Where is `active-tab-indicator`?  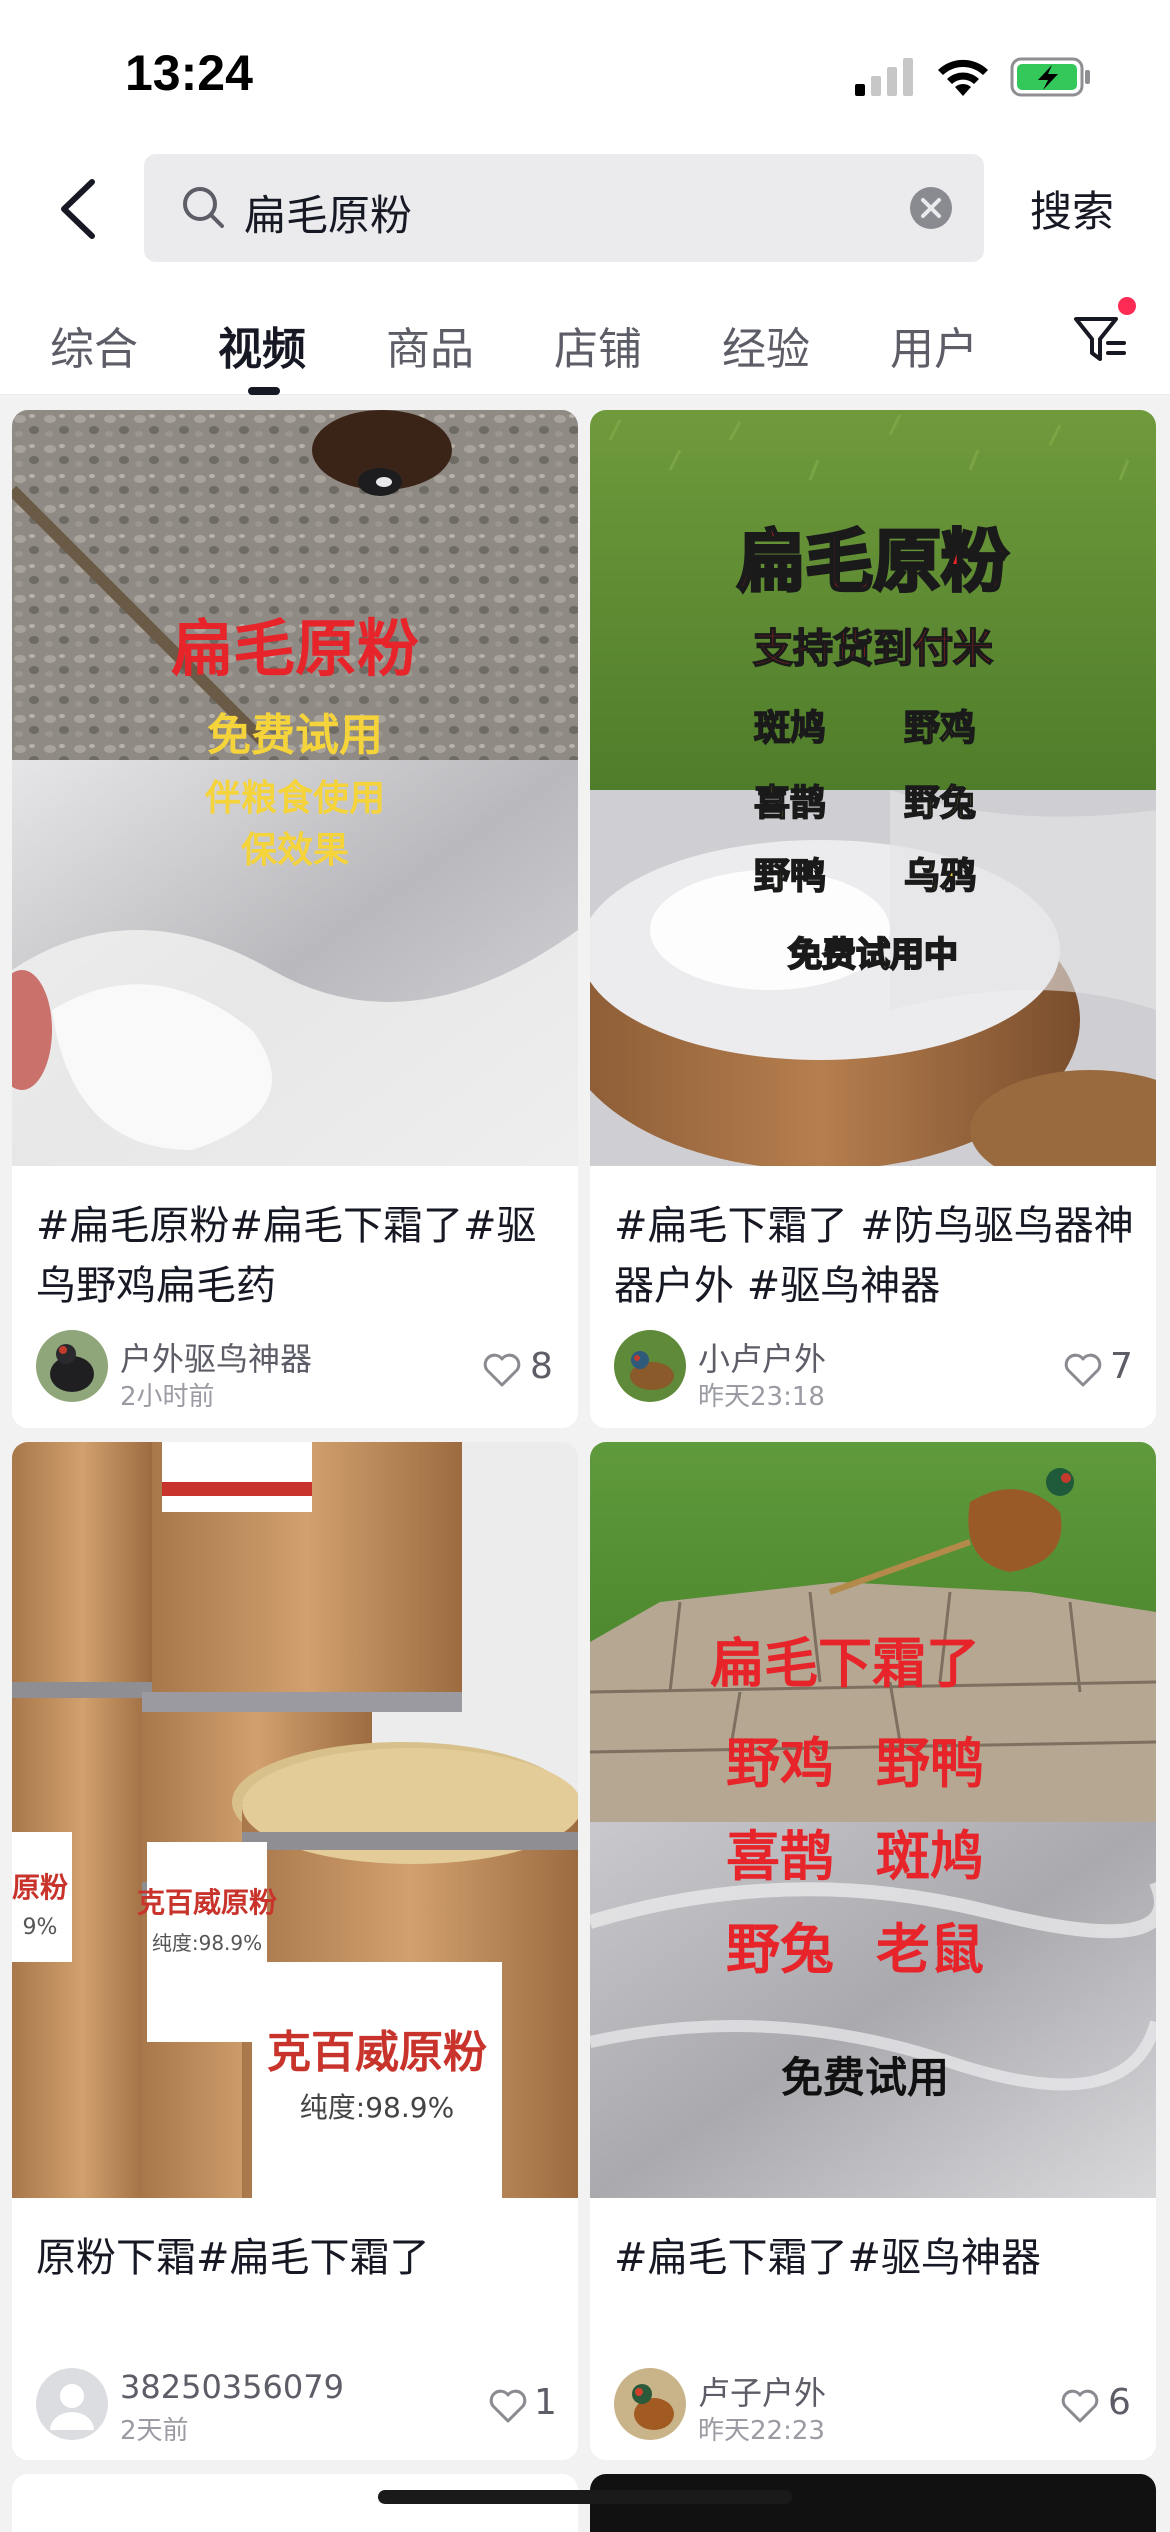
active-tab-indicator is located at coordinates (264, 391).